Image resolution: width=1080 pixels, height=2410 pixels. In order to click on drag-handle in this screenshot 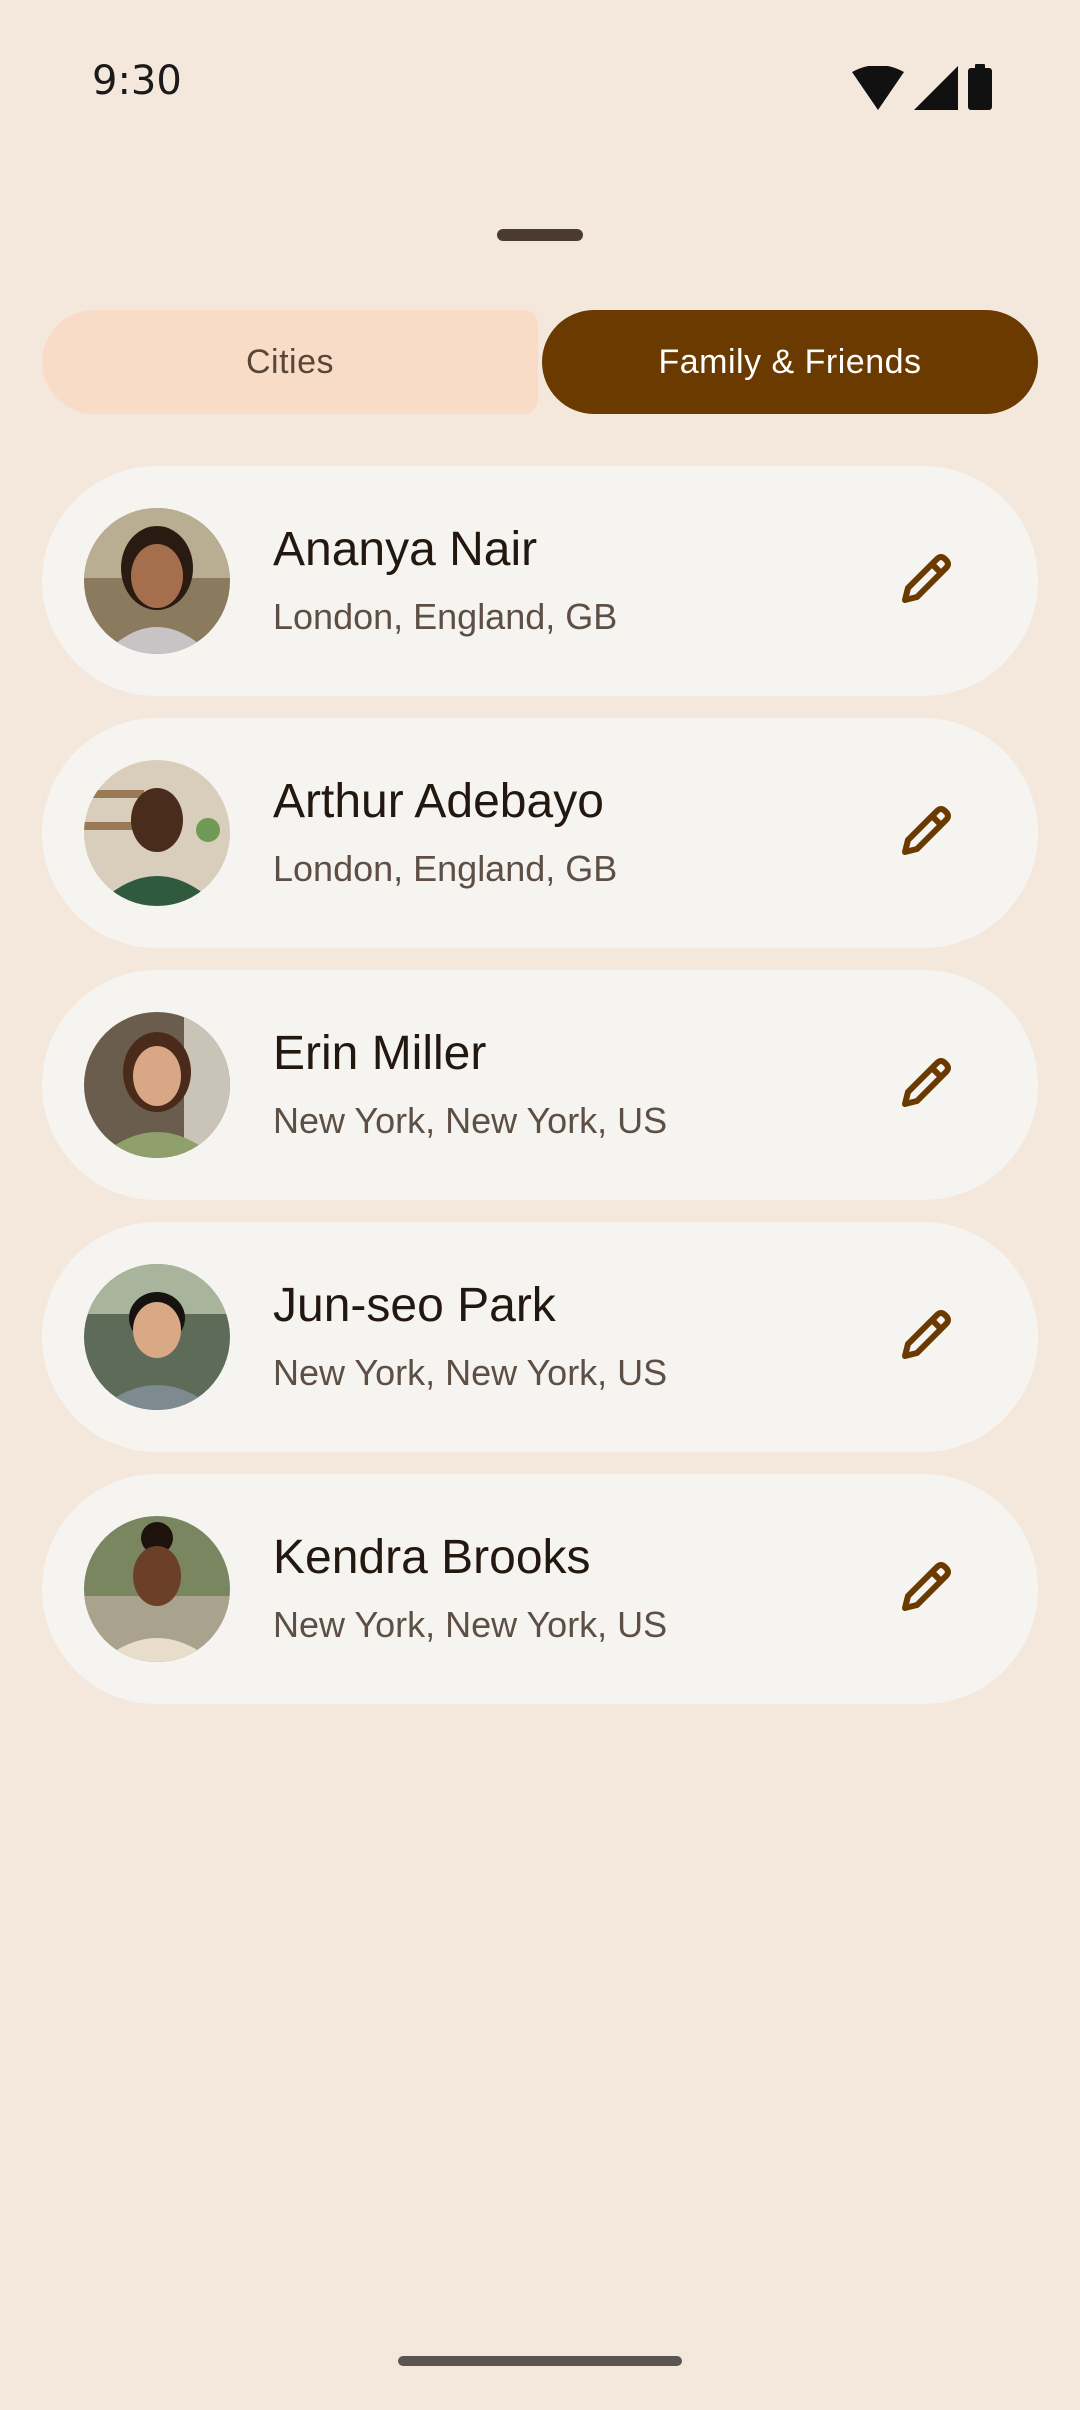, I will do `click(540, 235)`.